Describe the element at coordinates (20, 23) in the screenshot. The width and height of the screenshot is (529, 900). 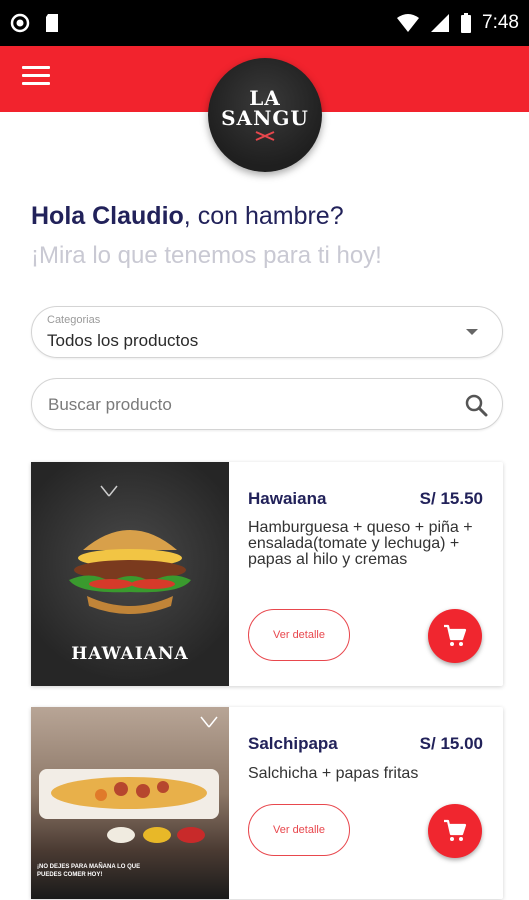
I see `circle-status-icon` at that location.